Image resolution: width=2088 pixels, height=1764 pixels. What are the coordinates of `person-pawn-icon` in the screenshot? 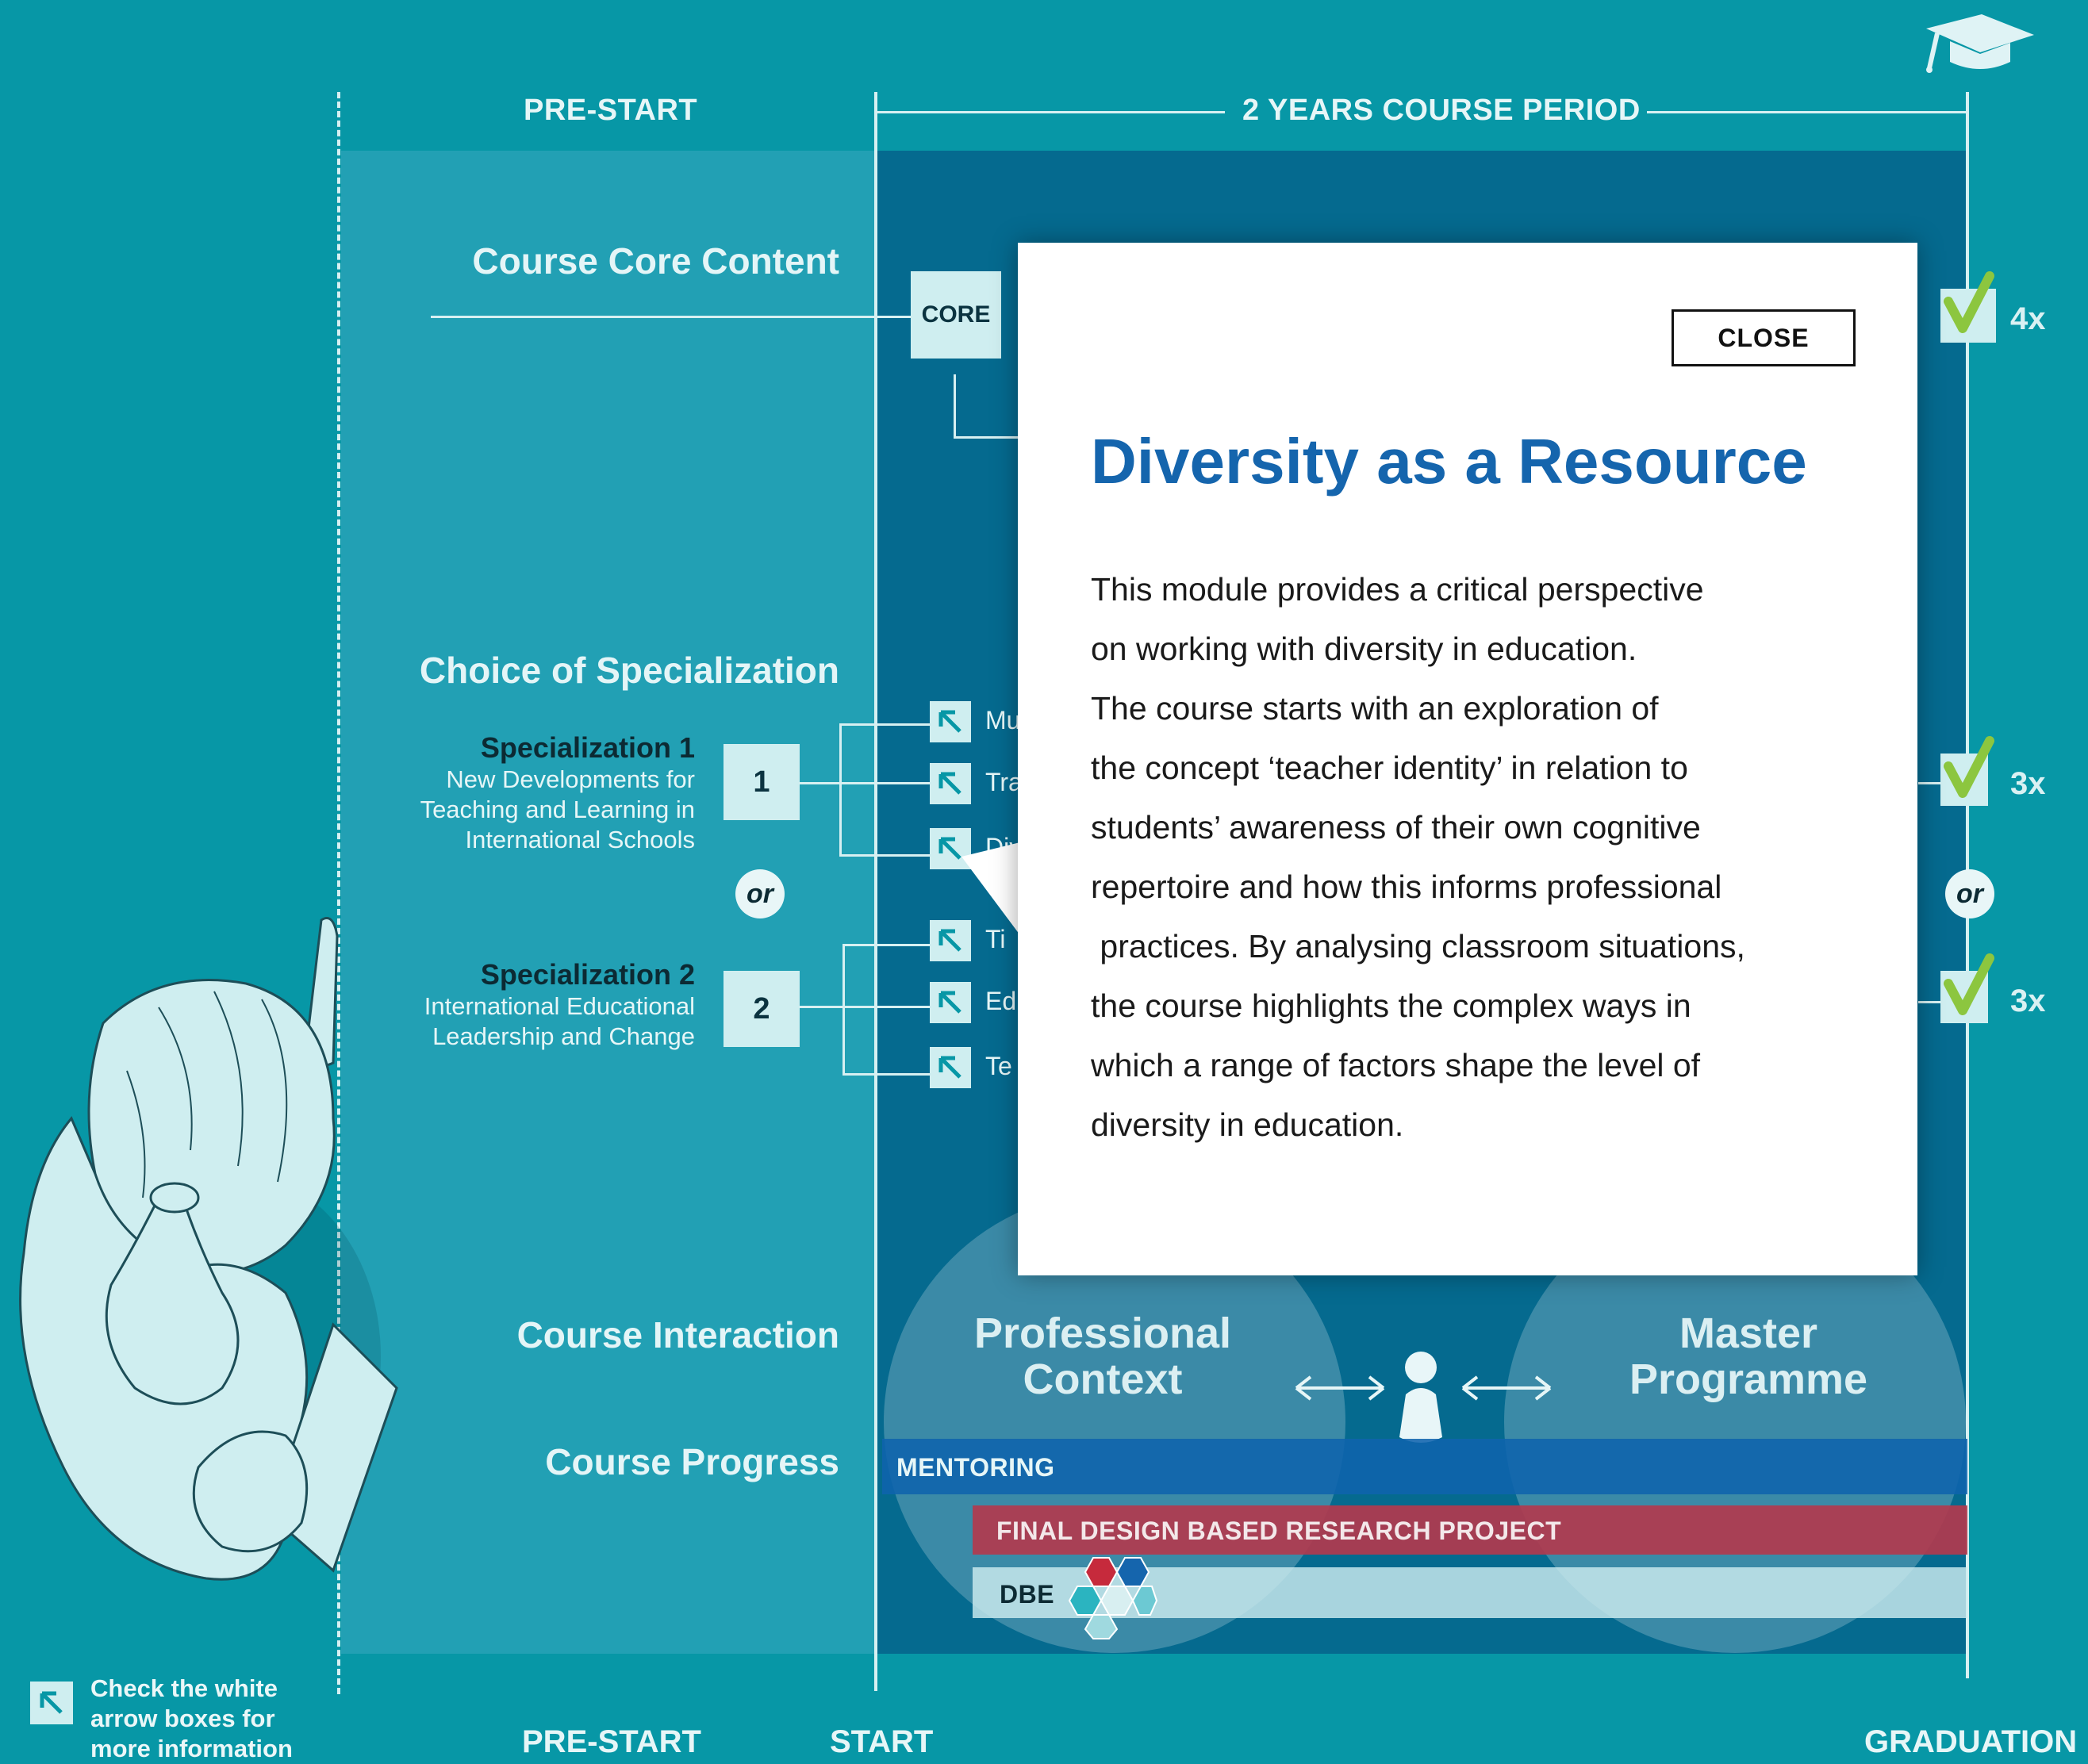 It's located at (1420, 1398).